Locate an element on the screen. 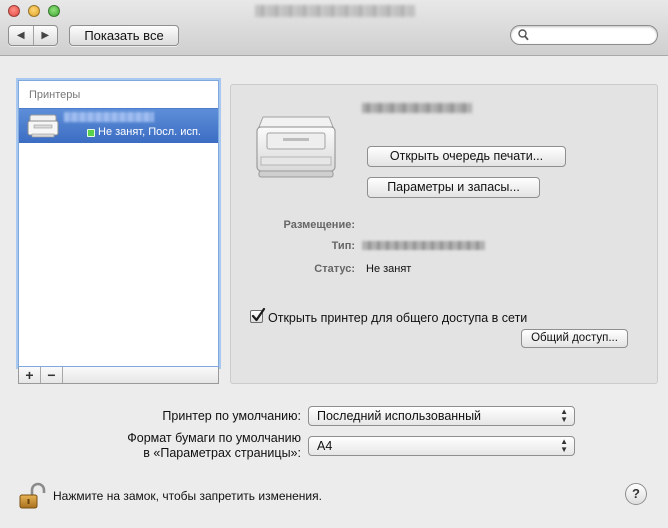 This screenshot has width=668, height=528. help-button: ? is located at coordinates (636, 494).